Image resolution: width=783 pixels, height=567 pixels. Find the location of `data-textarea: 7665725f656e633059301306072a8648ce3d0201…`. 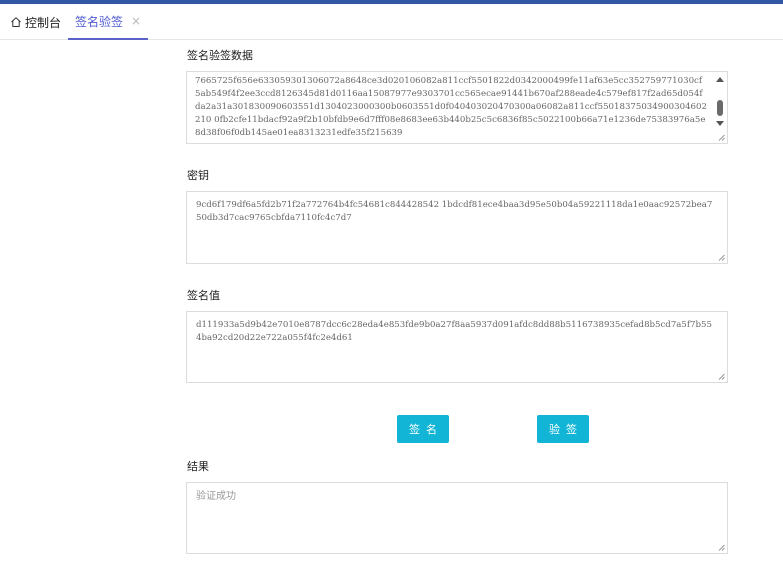

data-textarea: 7665725f656e633059301306072a8648ce3d0201… is located at coordinates (457, 107).